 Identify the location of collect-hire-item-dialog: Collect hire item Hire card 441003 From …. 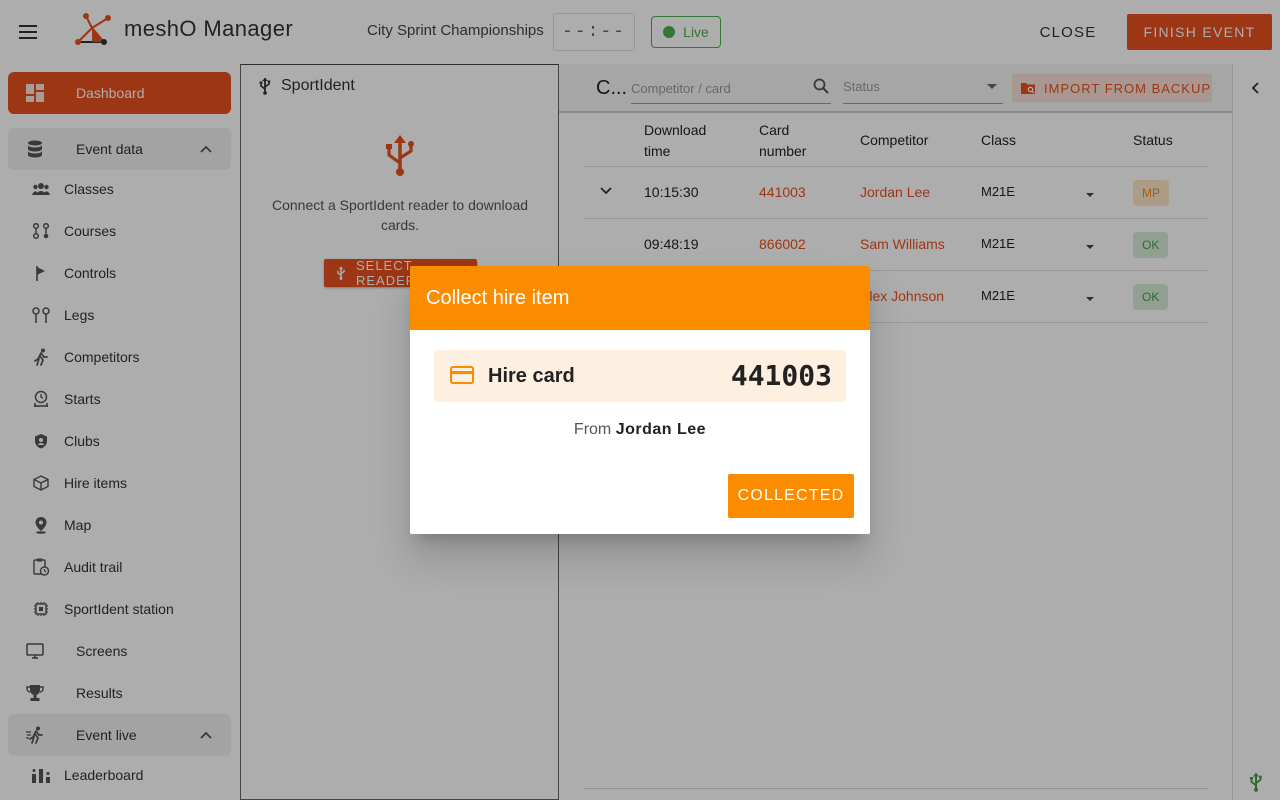
(640, 400).